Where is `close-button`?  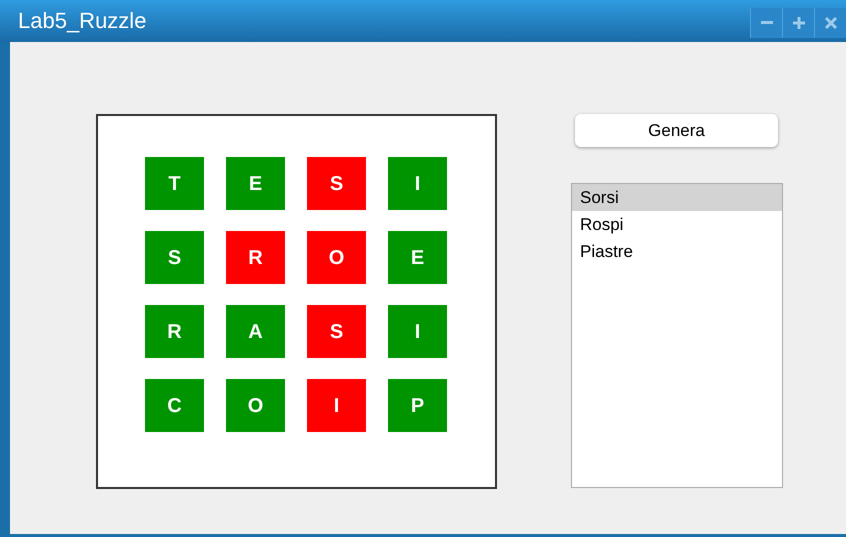 close-button is located at coordinates (830, 23).